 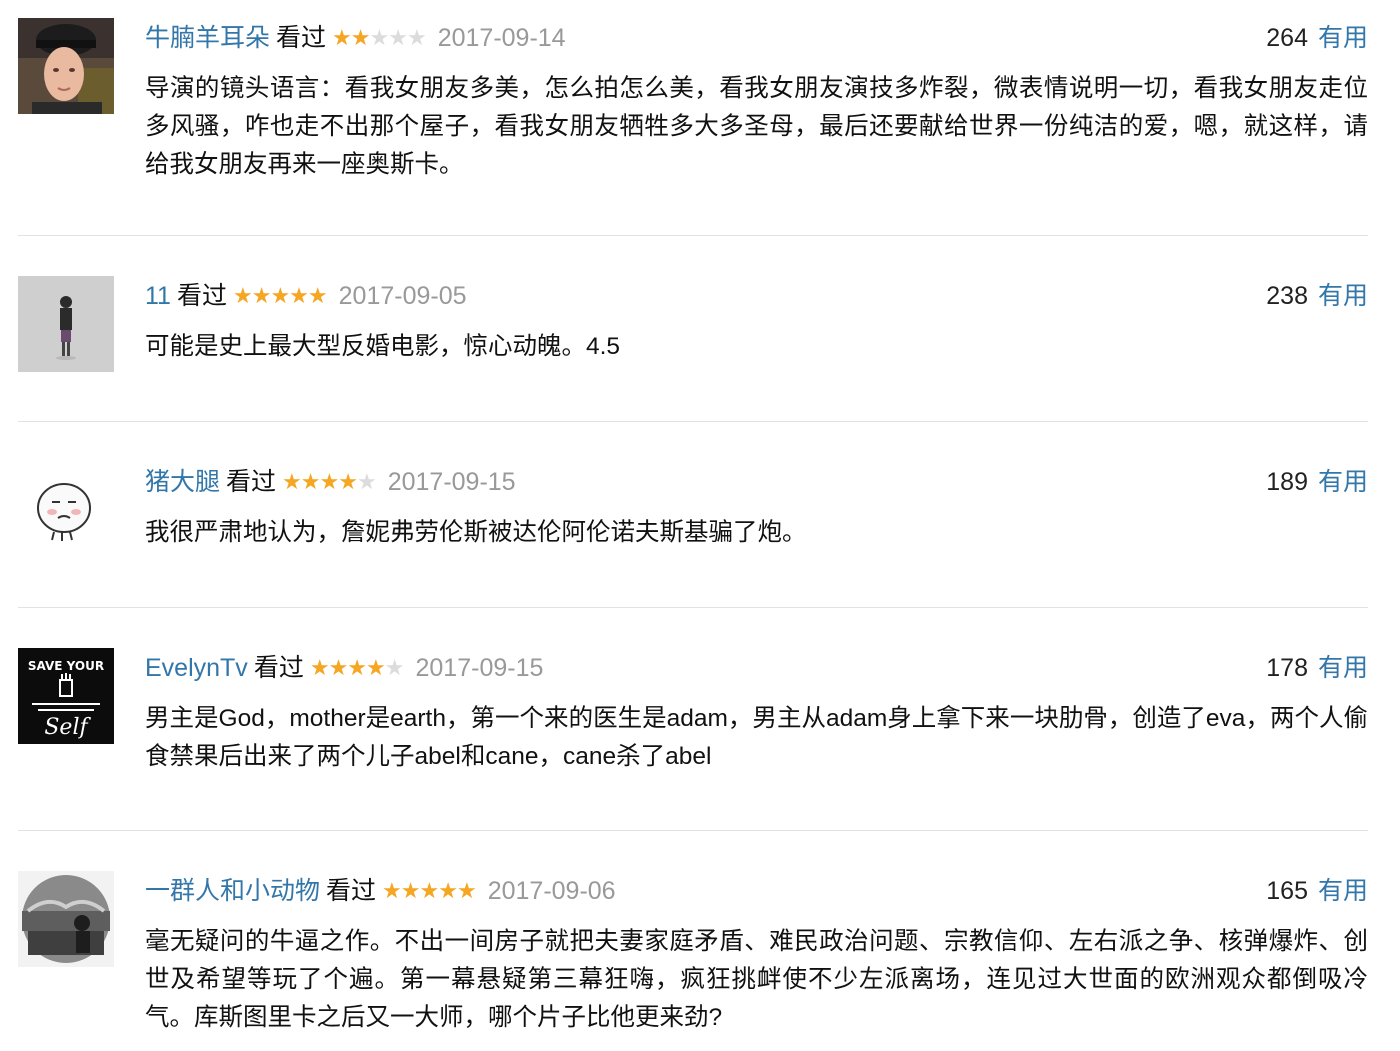 What do you see at coordinates (756, 482) in the screenshot?
I see `comment-info: 猪大腿 看过 ★★★★★ 2017-09-15 189 有用` at bounding box center [756, 482].